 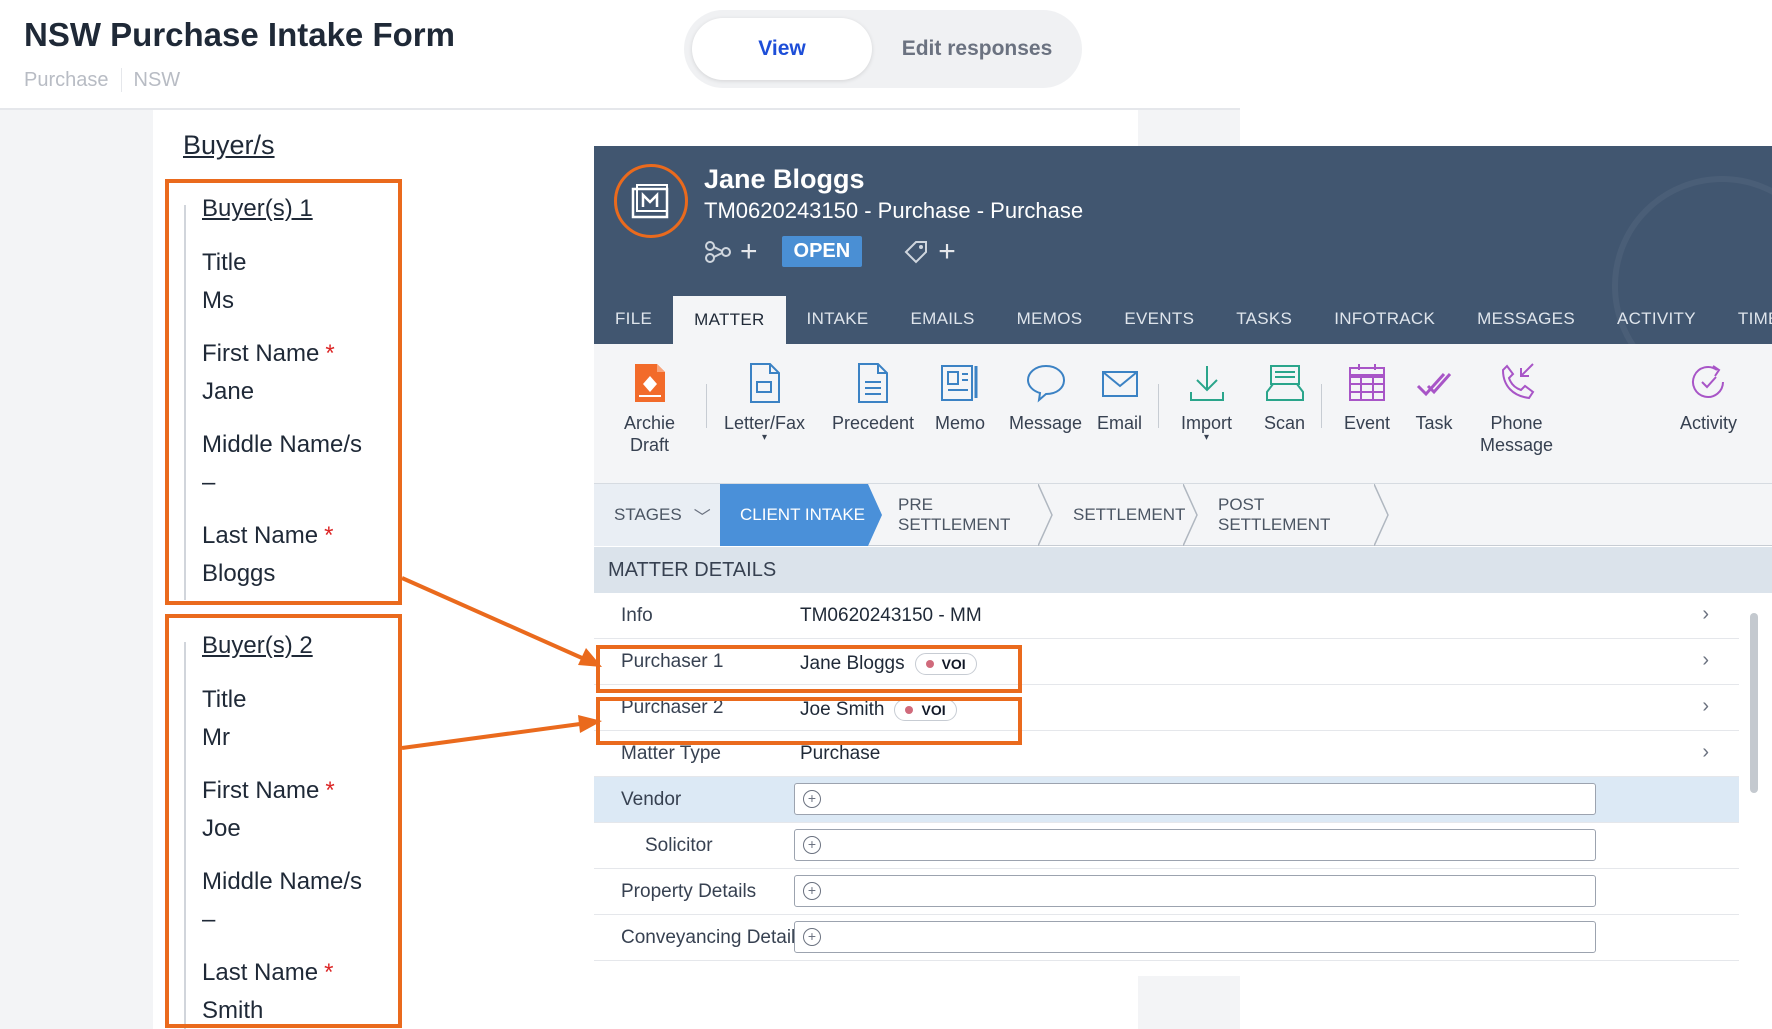 What do you see at coordinates (66, 80) in the screenshot?
I see `breadcrumb-purchase: Purchase` at bounding box center [66, 80].